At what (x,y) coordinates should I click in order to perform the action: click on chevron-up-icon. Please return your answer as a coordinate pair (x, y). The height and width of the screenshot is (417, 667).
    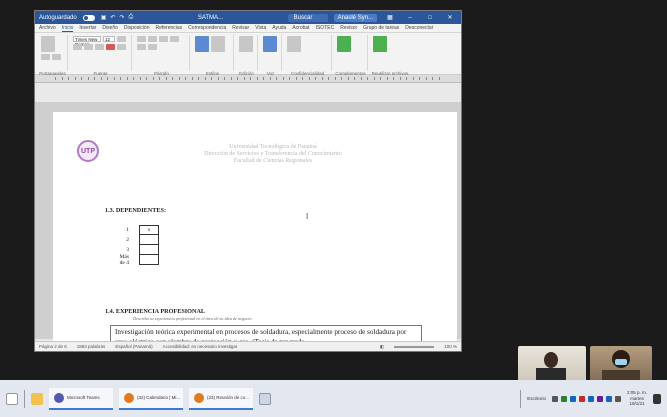
    Looking at the image, I should click on (554, 398).